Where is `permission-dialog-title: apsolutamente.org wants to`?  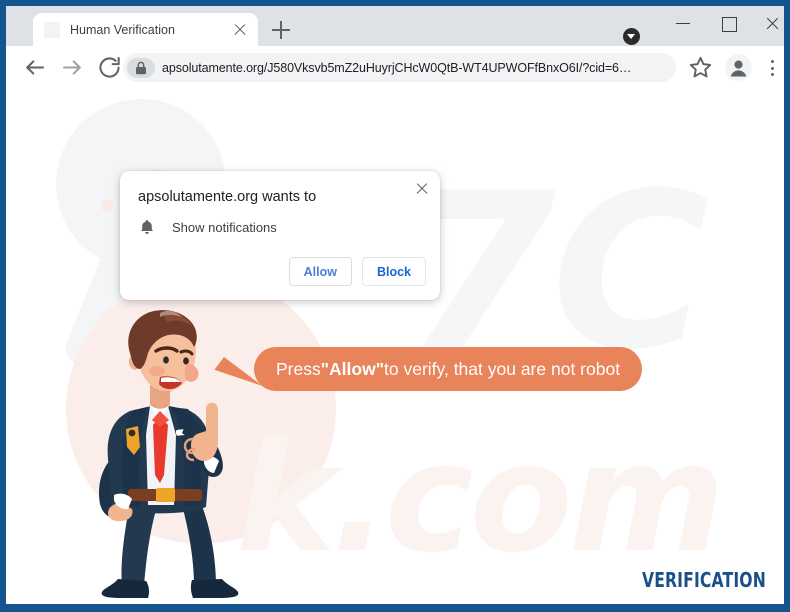
permission-dialog-title: apsolutamente.org wants to is located at coordinates (227, 197).